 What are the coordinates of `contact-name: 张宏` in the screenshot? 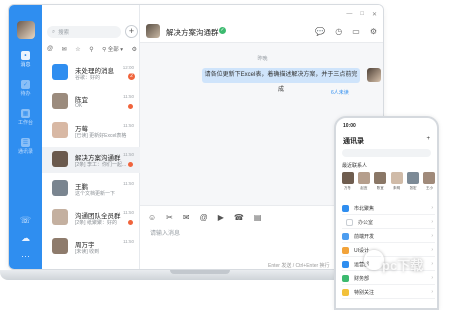 It's located at (413, 188).